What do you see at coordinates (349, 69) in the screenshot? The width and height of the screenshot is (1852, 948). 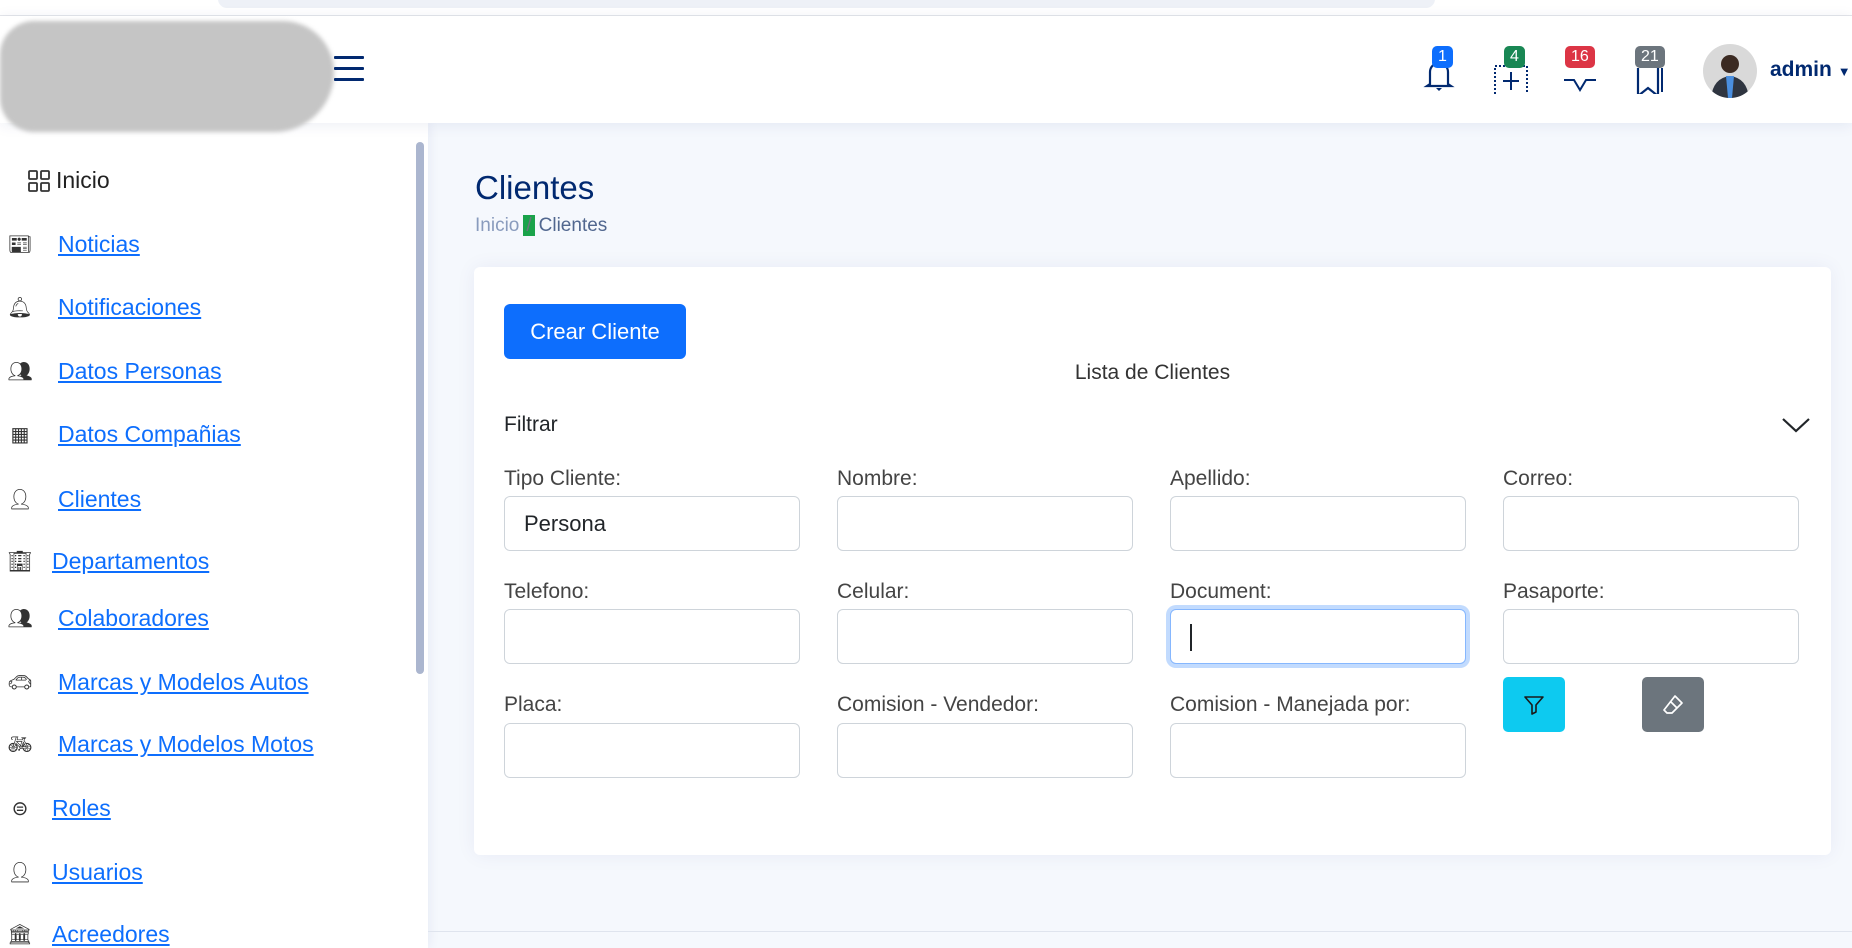 I see `menu-toggle-icon` at bounding box center [349, 69].